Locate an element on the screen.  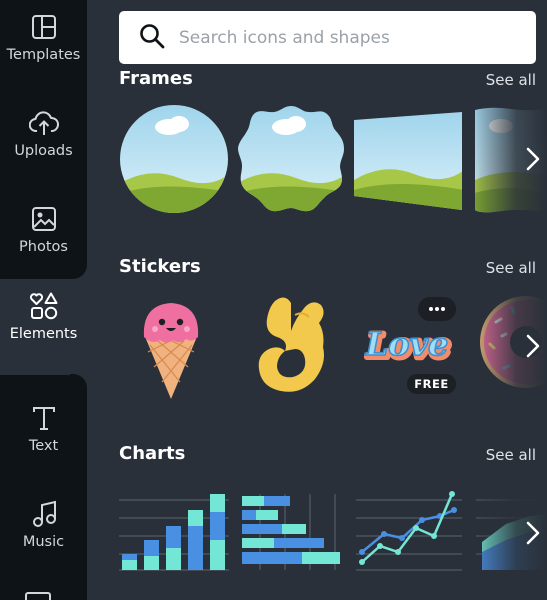
templates-icon is located at coordinates (44, 27).